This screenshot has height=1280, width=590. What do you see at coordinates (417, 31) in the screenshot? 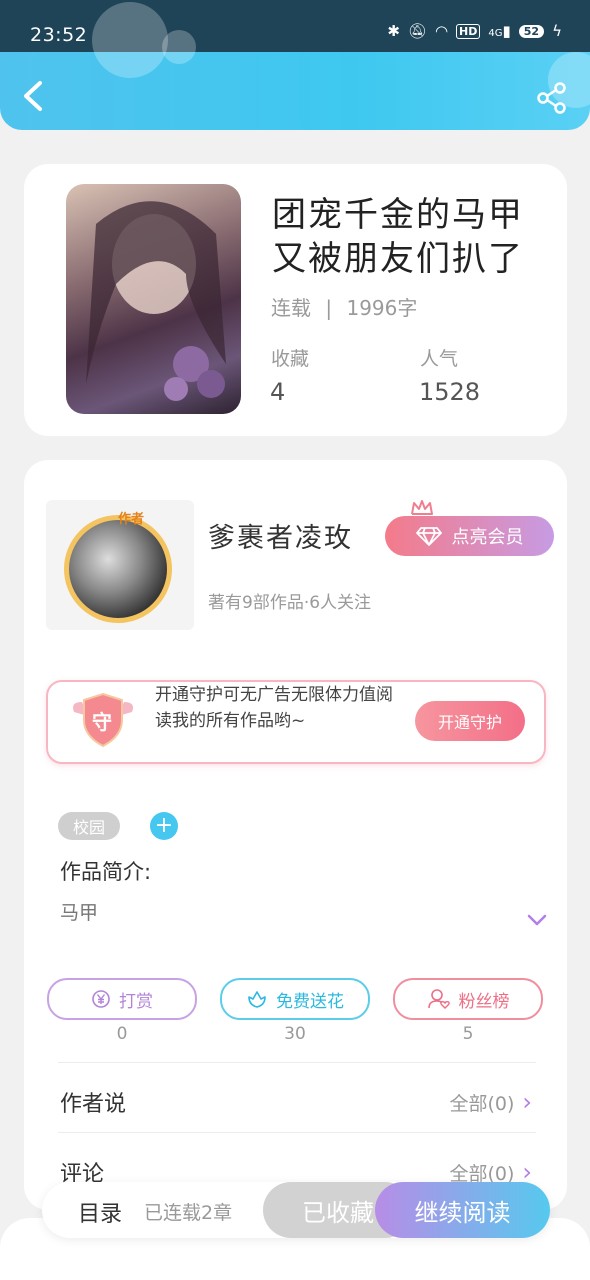
I see `mute-icon: 🔕︎` at bounding box center [417, 31].